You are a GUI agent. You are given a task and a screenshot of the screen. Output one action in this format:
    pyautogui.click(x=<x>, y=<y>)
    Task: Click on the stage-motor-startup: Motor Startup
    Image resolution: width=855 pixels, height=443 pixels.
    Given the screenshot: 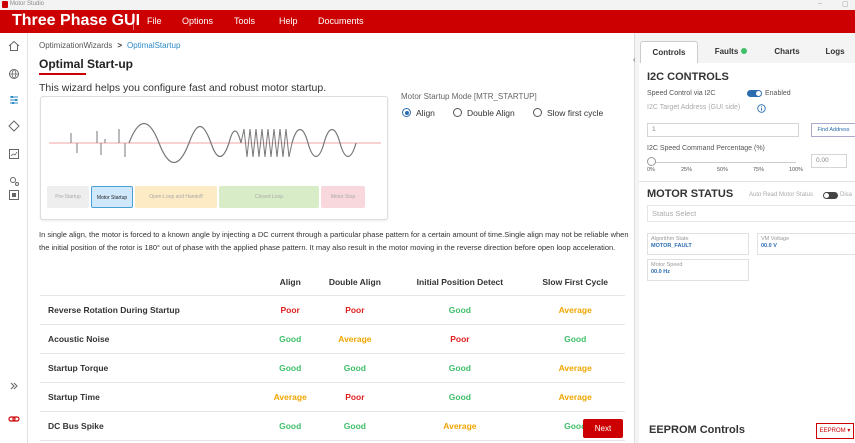 What is the action you would take?
    pyautogui.click(x=112, y=197)
    